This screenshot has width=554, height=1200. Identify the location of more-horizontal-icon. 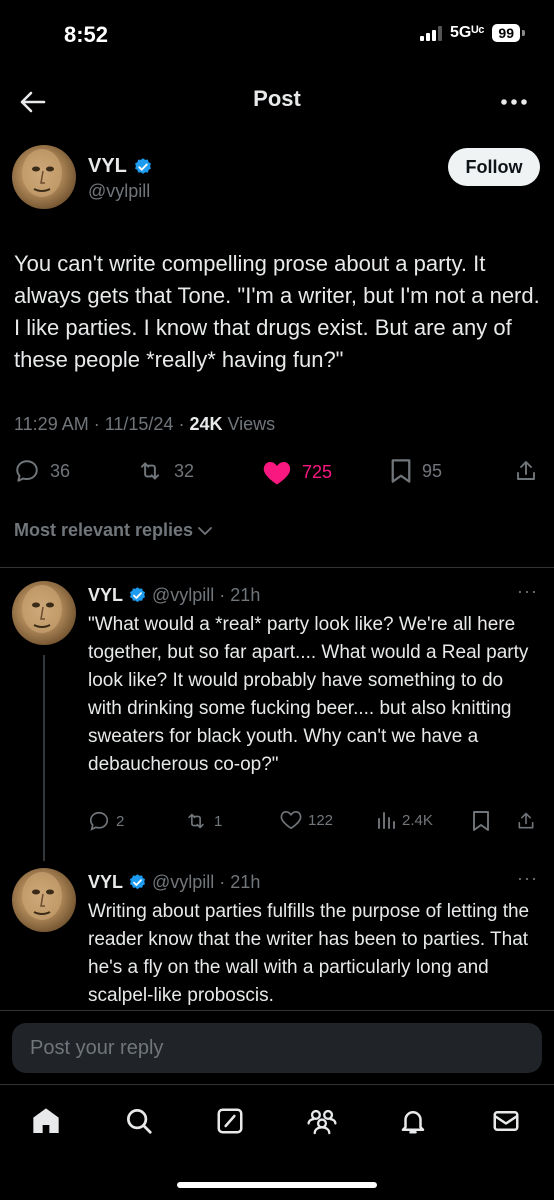
(514, 102).